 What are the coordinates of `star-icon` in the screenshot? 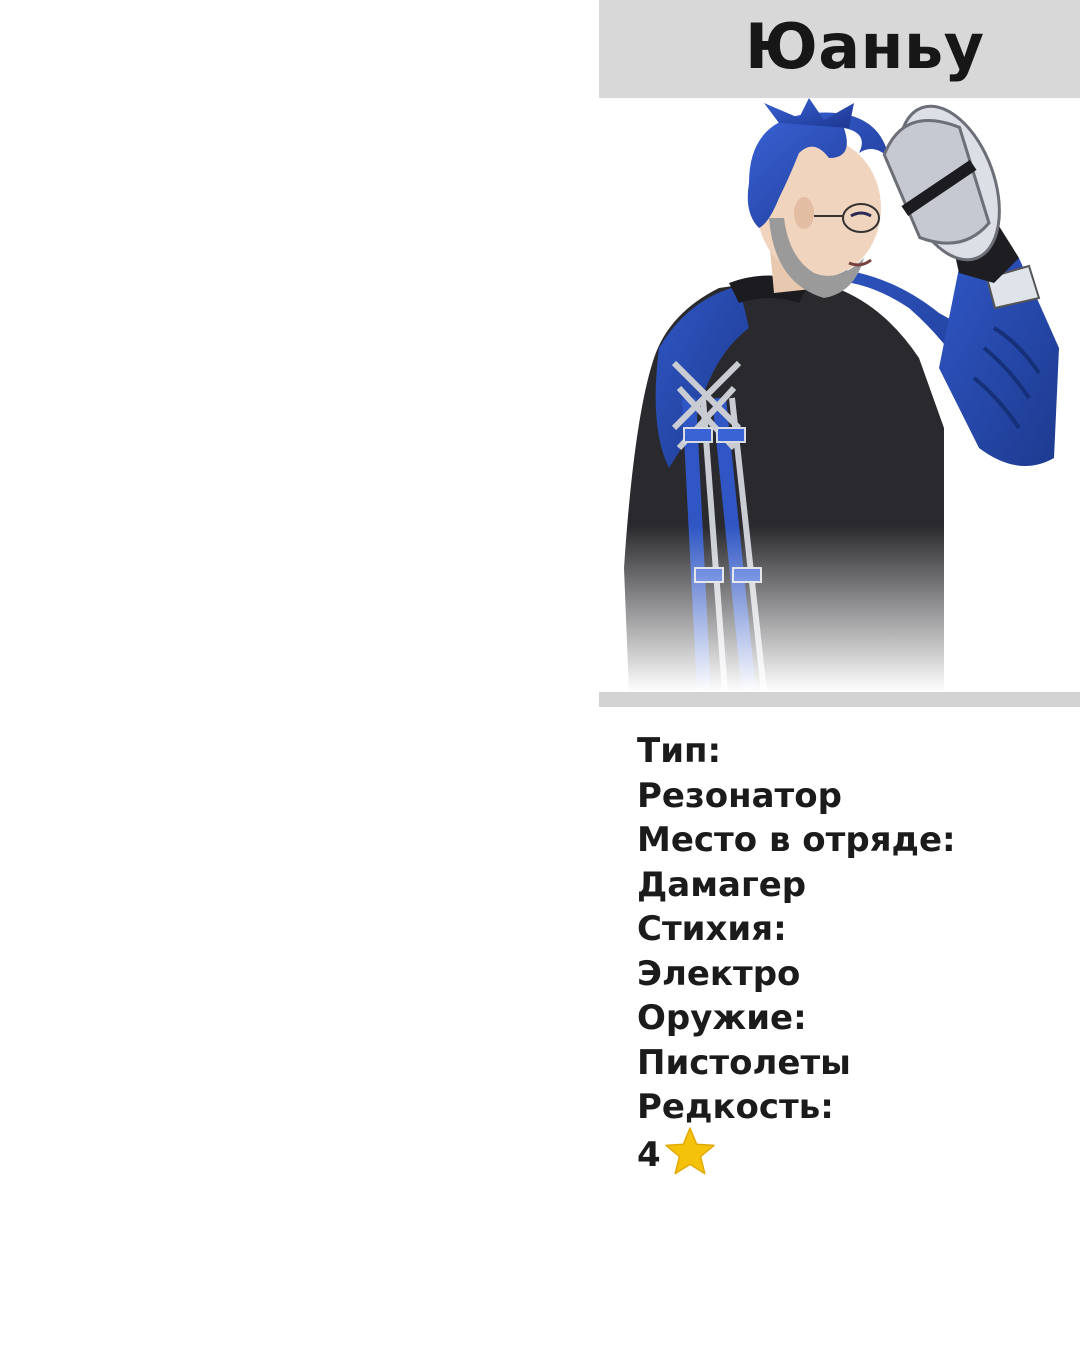 It's located at (690, 1152).